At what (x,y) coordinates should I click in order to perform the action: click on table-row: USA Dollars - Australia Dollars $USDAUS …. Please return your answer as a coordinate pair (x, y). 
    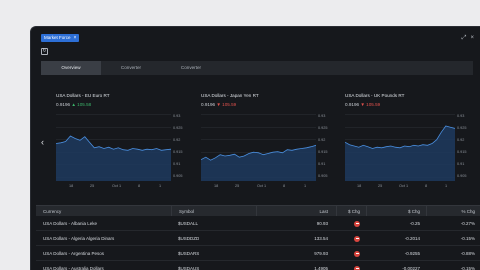
    Looking at the image, I should click on (258, 265).